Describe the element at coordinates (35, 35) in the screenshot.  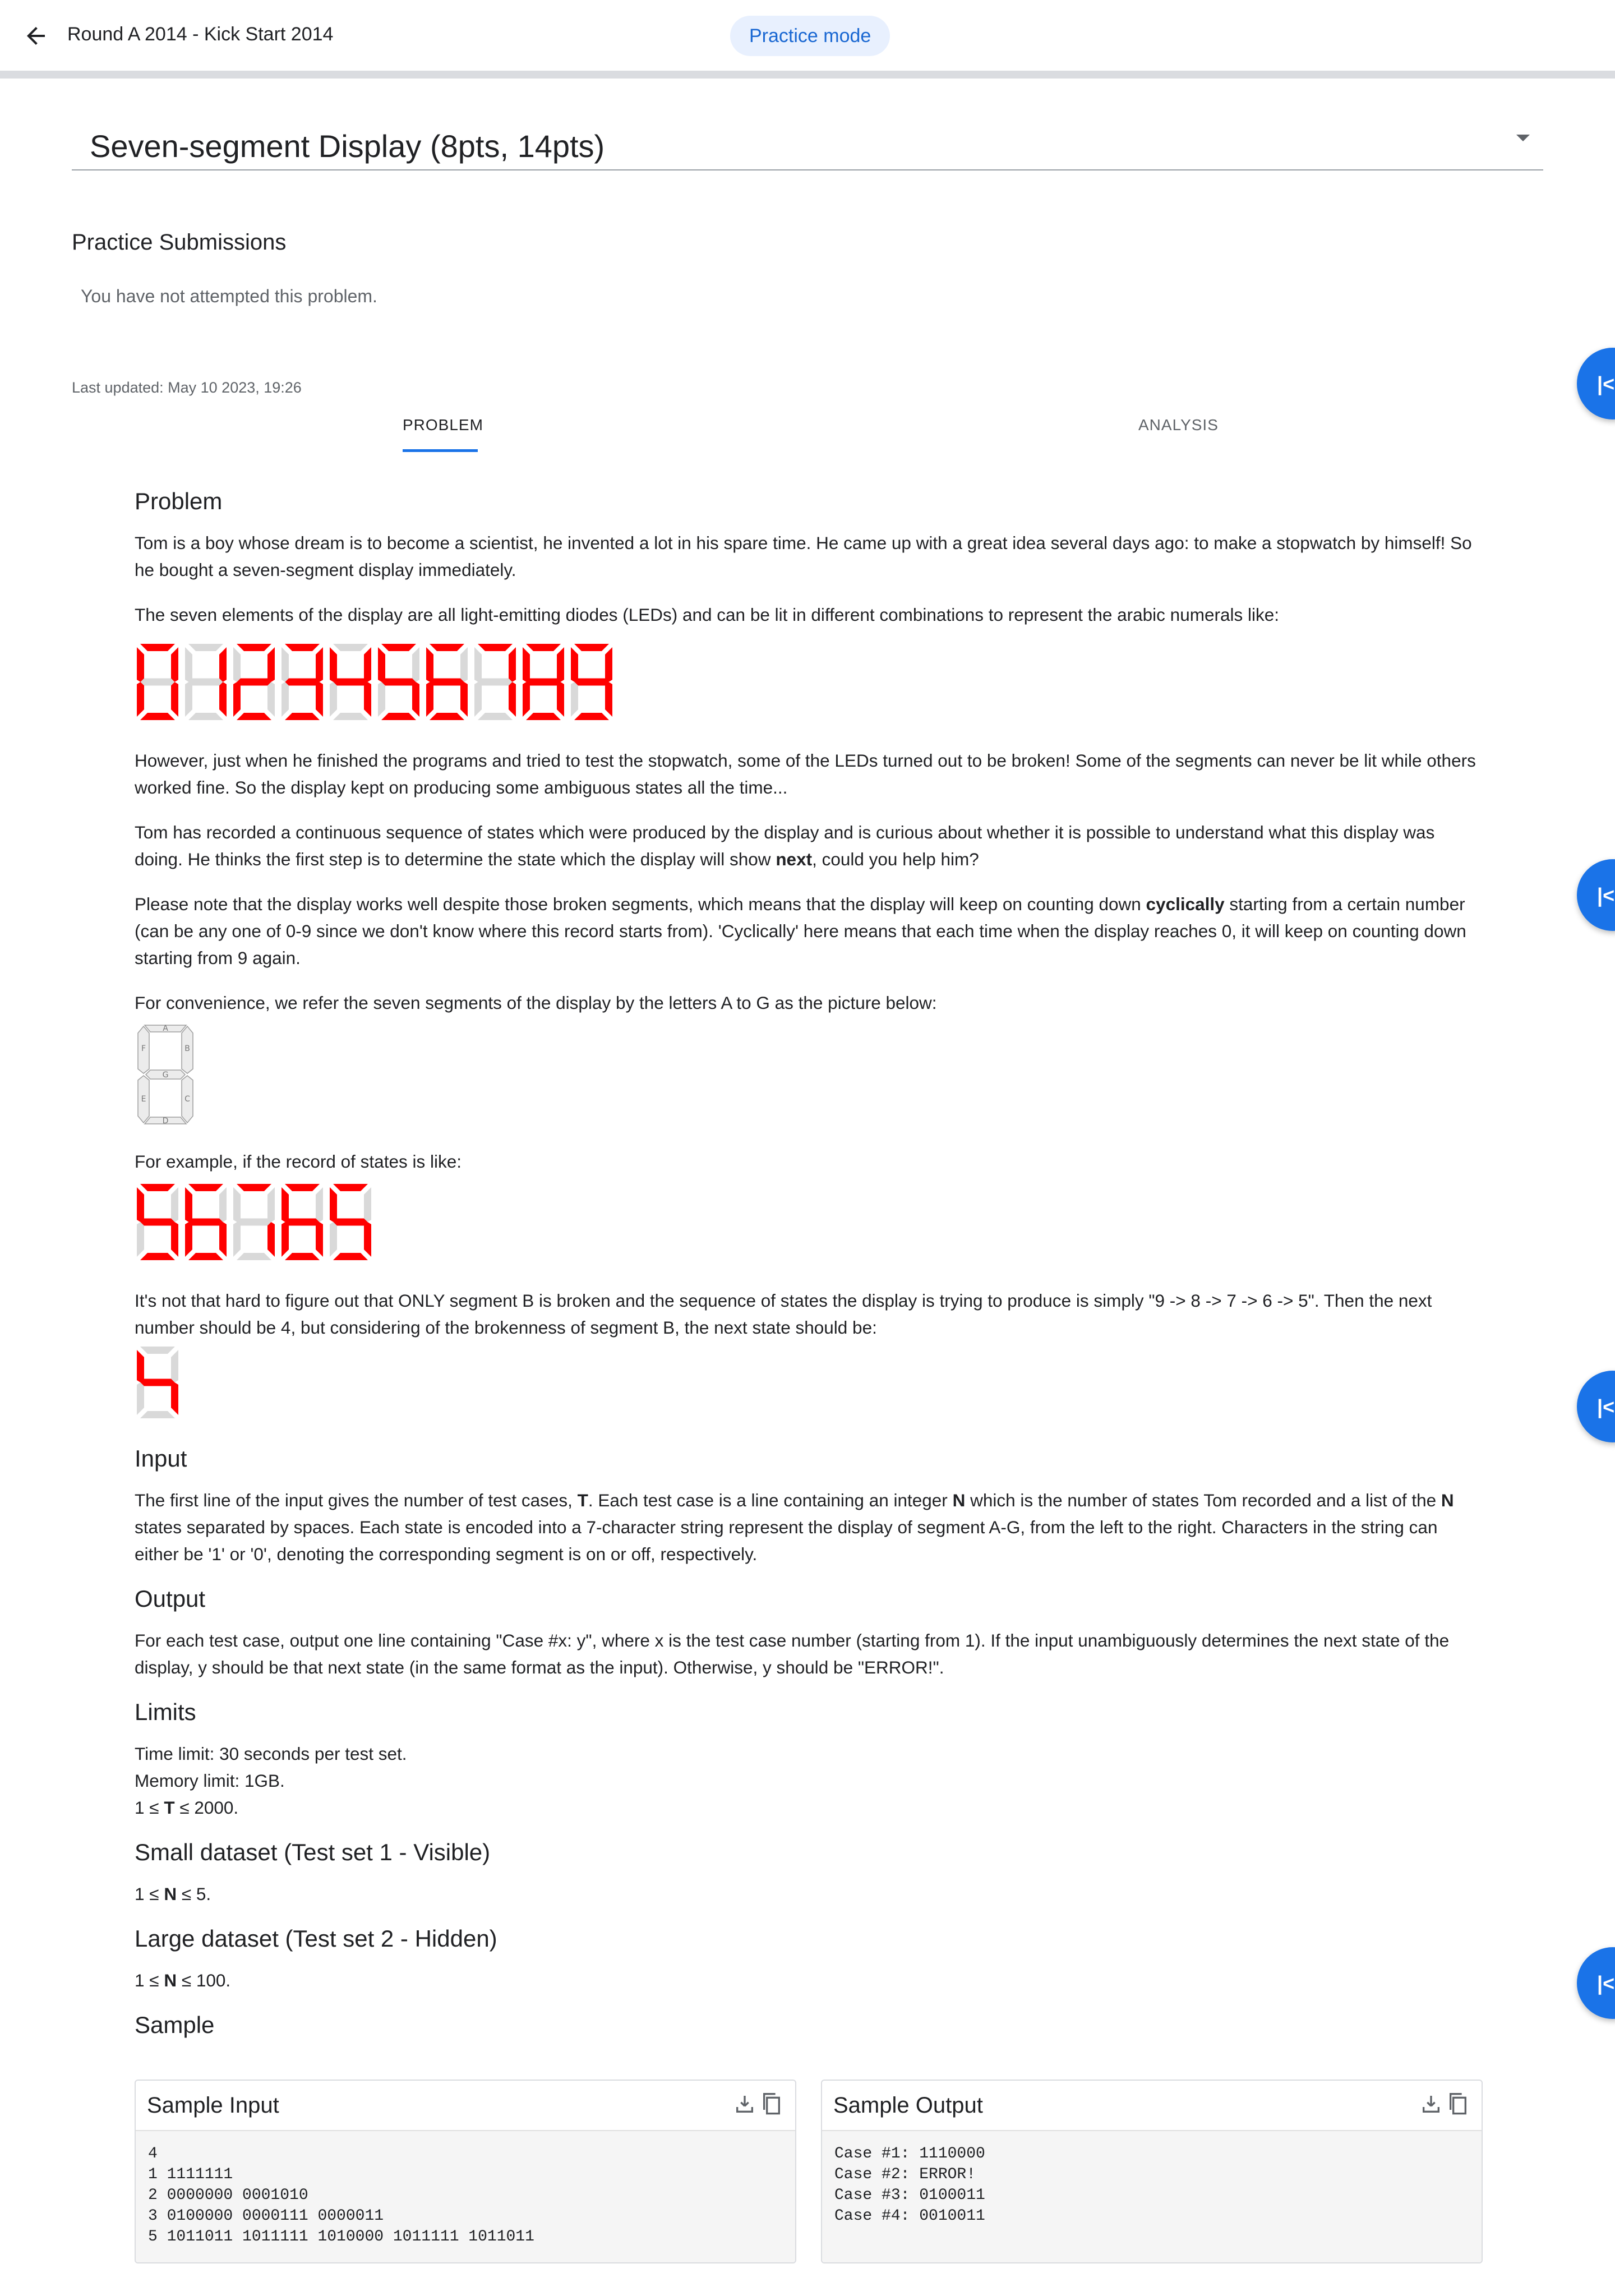
I see `arrow-back-icon` at that location.